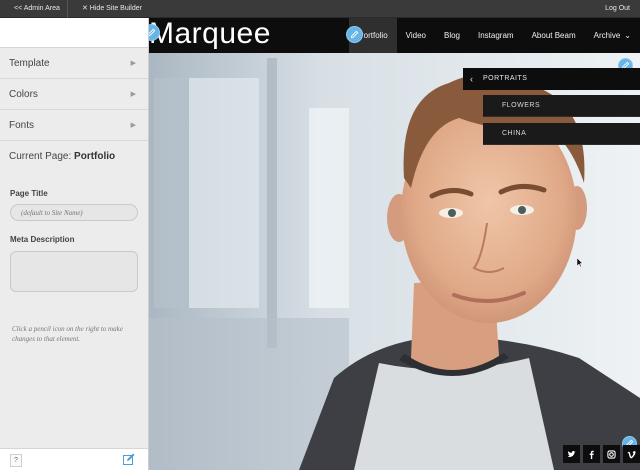 The image size is (640, 470). Describe the element at coordinates (37, 9) in the screenshot. I see `admin-area-link: << Admin Area` at that location.